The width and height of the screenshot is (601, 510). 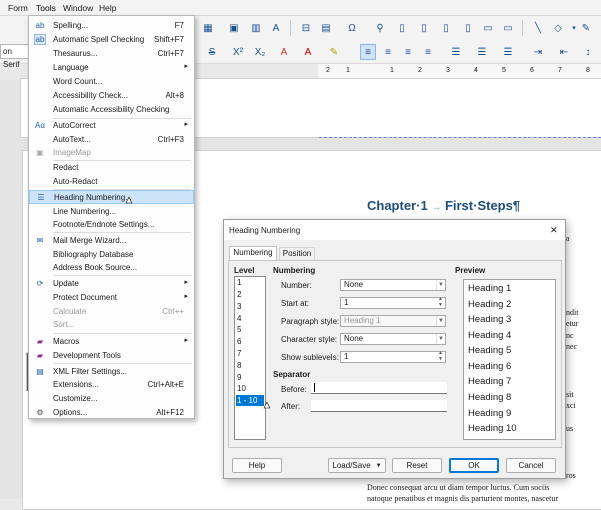 I want to click on level-list: 1 2 3 4 5 6 7 8 9 10 1 - 10, so click(x=250, y=358).